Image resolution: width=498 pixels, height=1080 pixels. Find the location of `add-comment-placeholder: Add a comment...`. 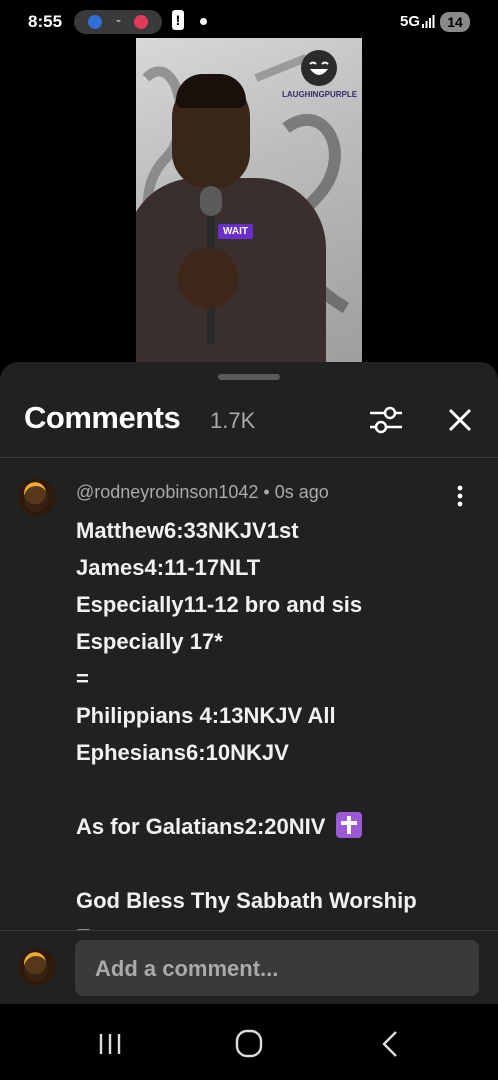

add-comment-placeholder: Add a comment... is located at coordinates (187, 968).